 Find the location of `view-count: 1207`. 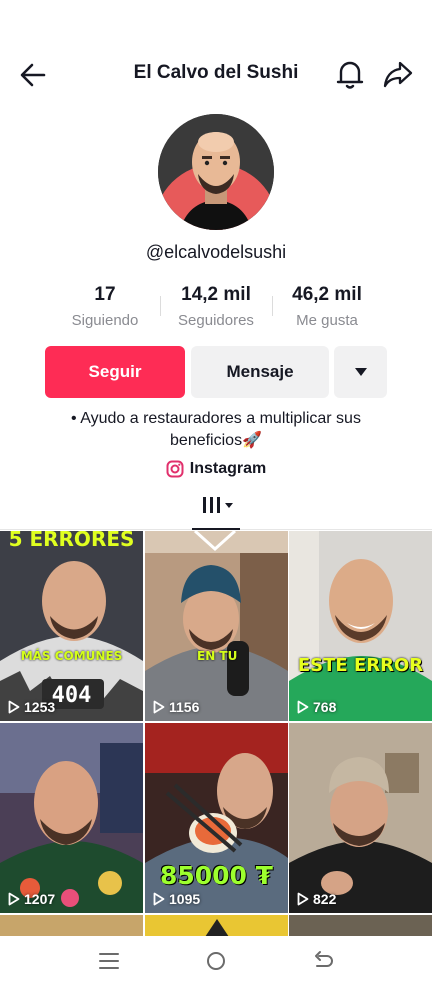

view-count: 1207 is located at coordinates (31, 899).